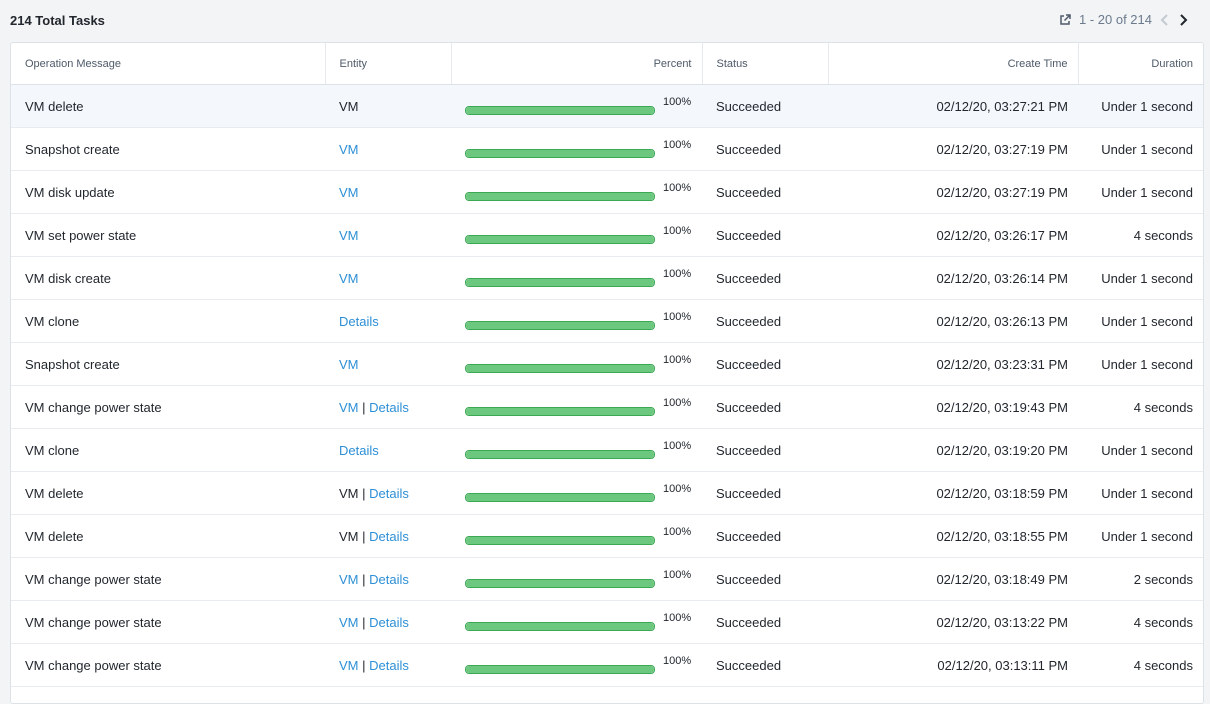 The width and height of the screenshot is (1210, 704). I want to click on pagination-range: 1 - 20 of 214, so click(1115, 19).